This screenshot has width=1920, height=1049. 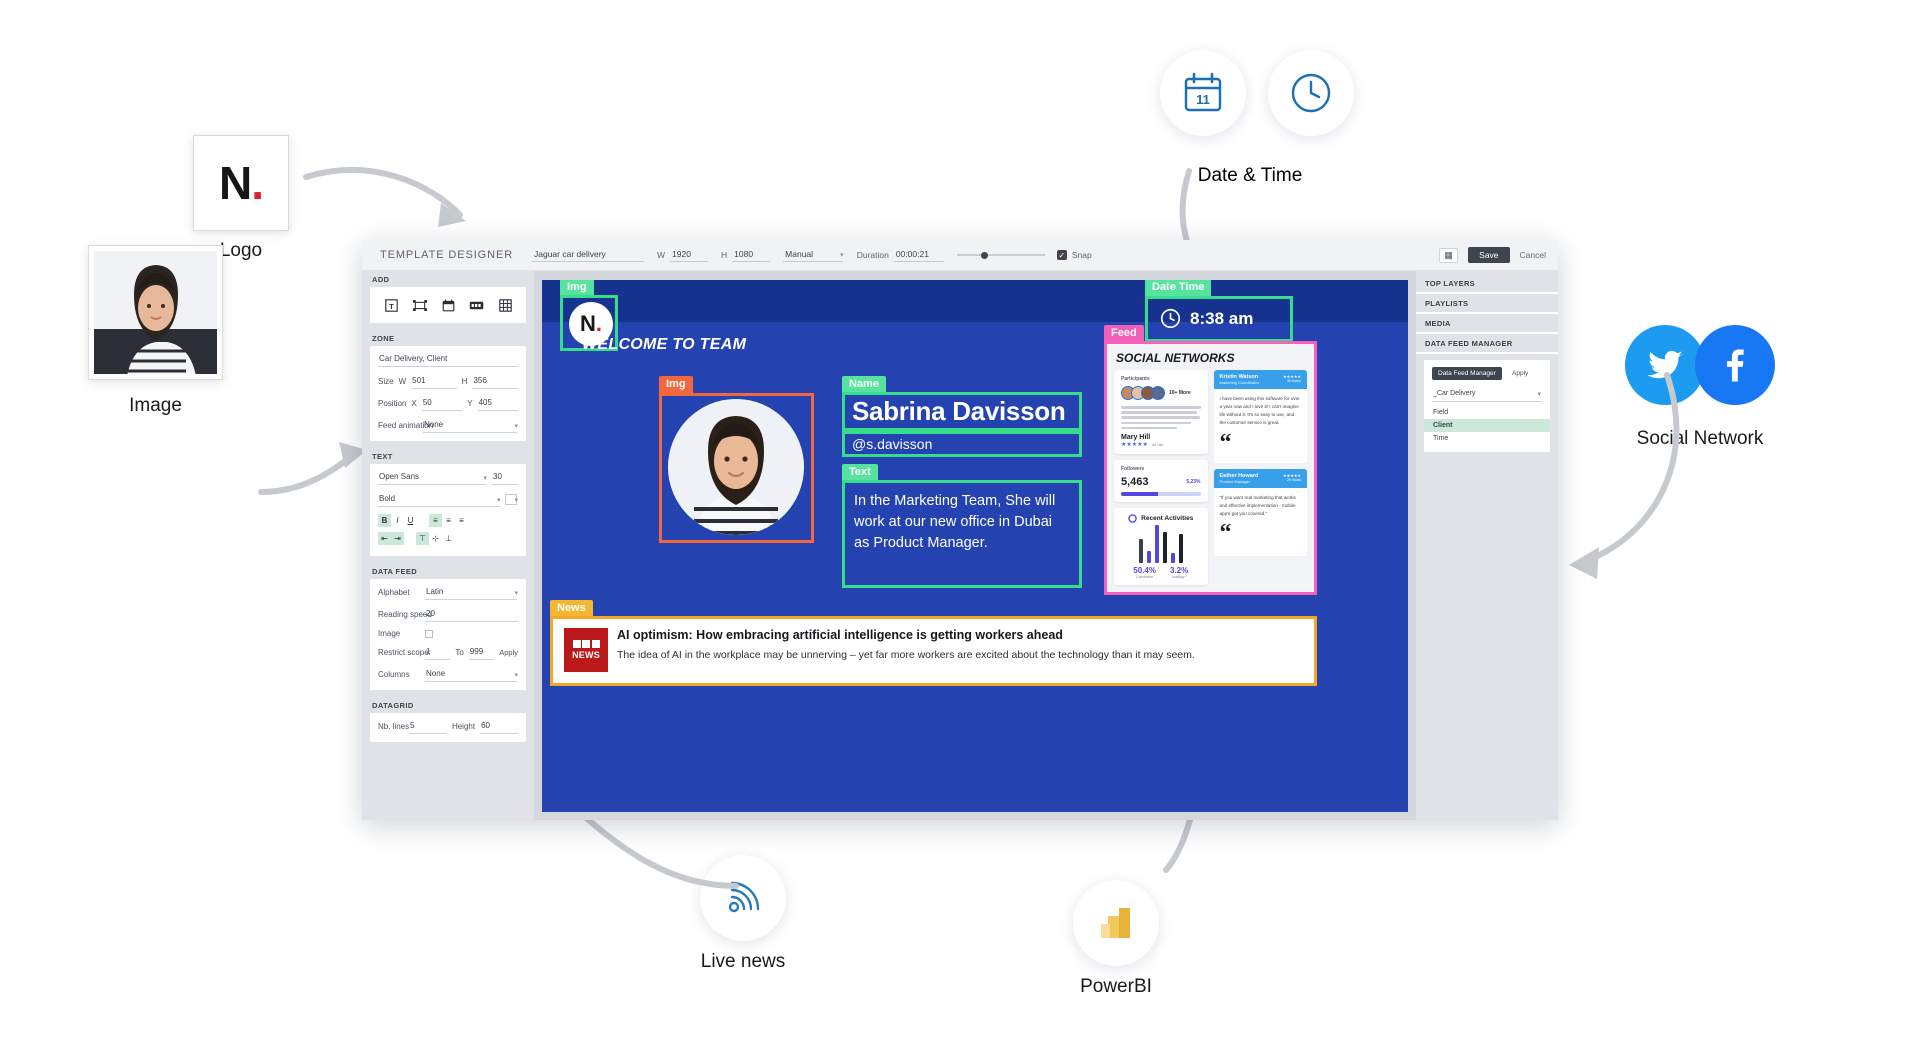 I want to click on testimonial-2-meta: 2h hours, so click(x=1294, y=480).